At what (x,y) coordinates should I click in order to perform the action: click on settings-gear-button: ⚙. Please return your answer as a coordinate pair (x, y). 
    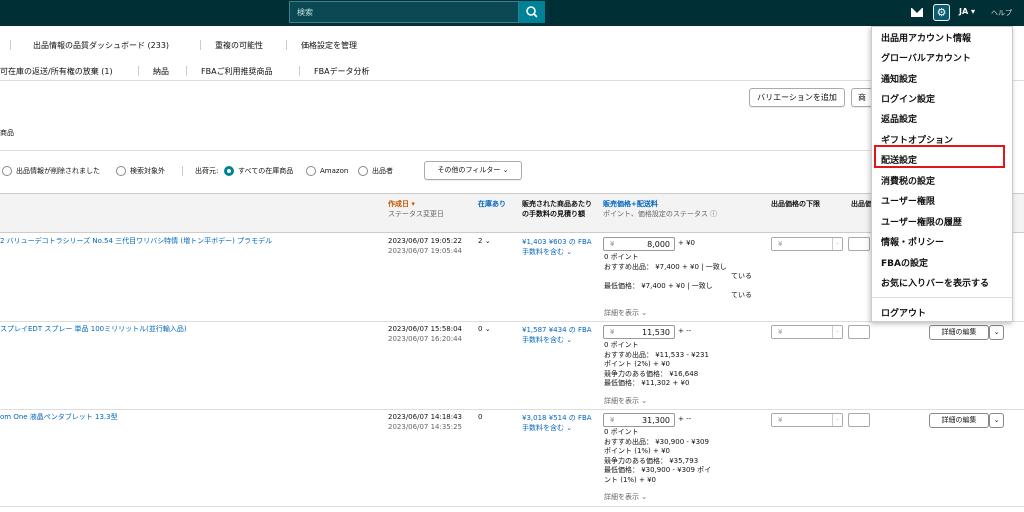
    Looking at the image, I should click on (941, 12).